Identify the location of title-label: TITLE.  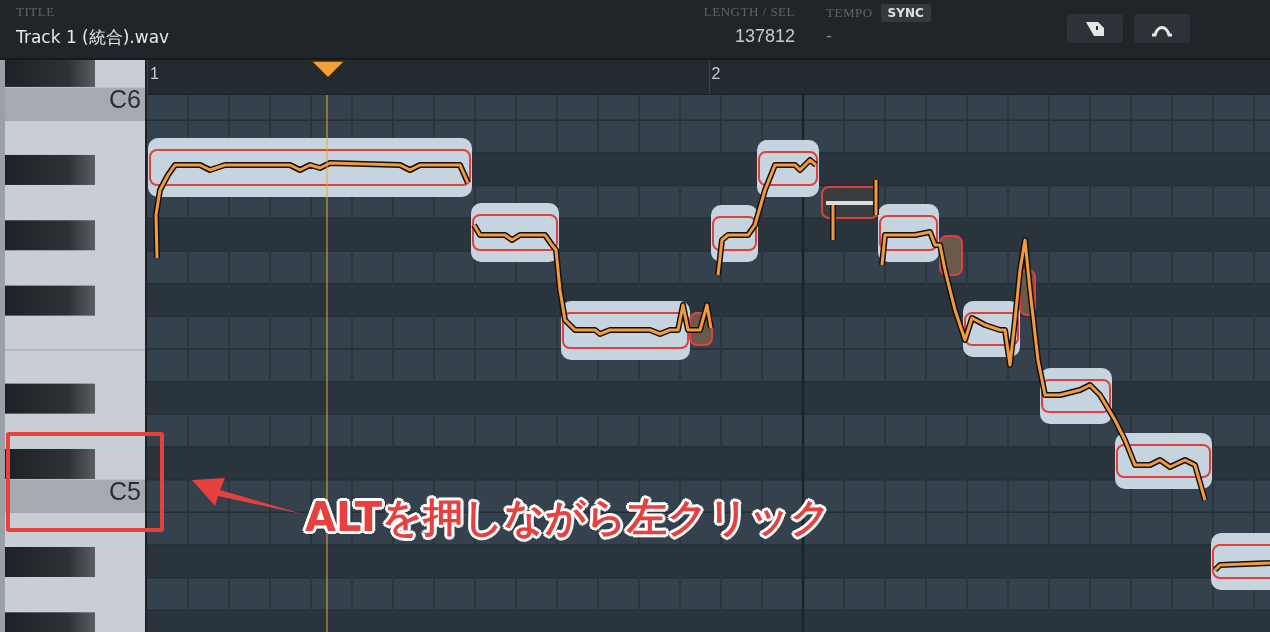
(36, 12).